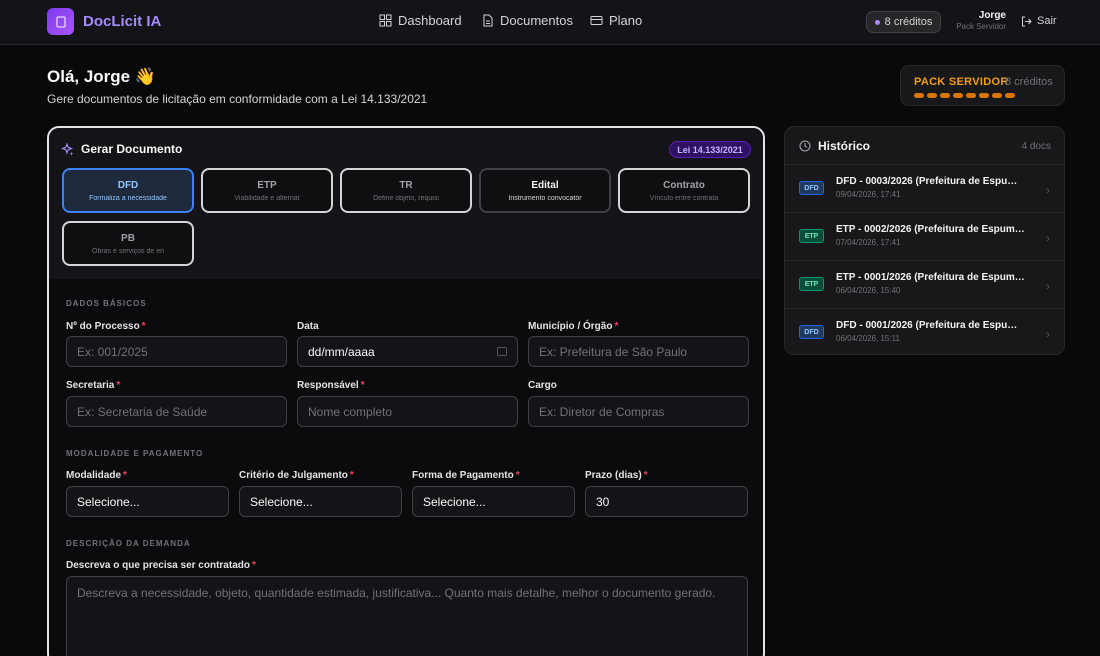 This screenshot has width=1100, height=656. I want to click on history-item-title: DFD - 0003/2026 (Prefeitura de Espumoso), so click(931, 181).